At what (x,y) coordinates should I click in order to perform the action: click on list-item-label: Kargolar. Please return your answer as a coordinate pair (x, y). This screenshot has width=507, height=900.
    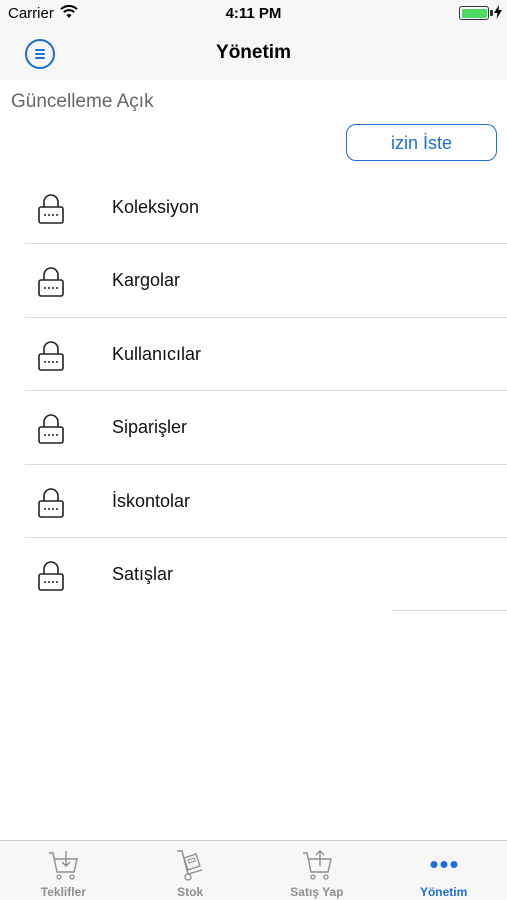
    Looking at the image, I should click on (146, 280).